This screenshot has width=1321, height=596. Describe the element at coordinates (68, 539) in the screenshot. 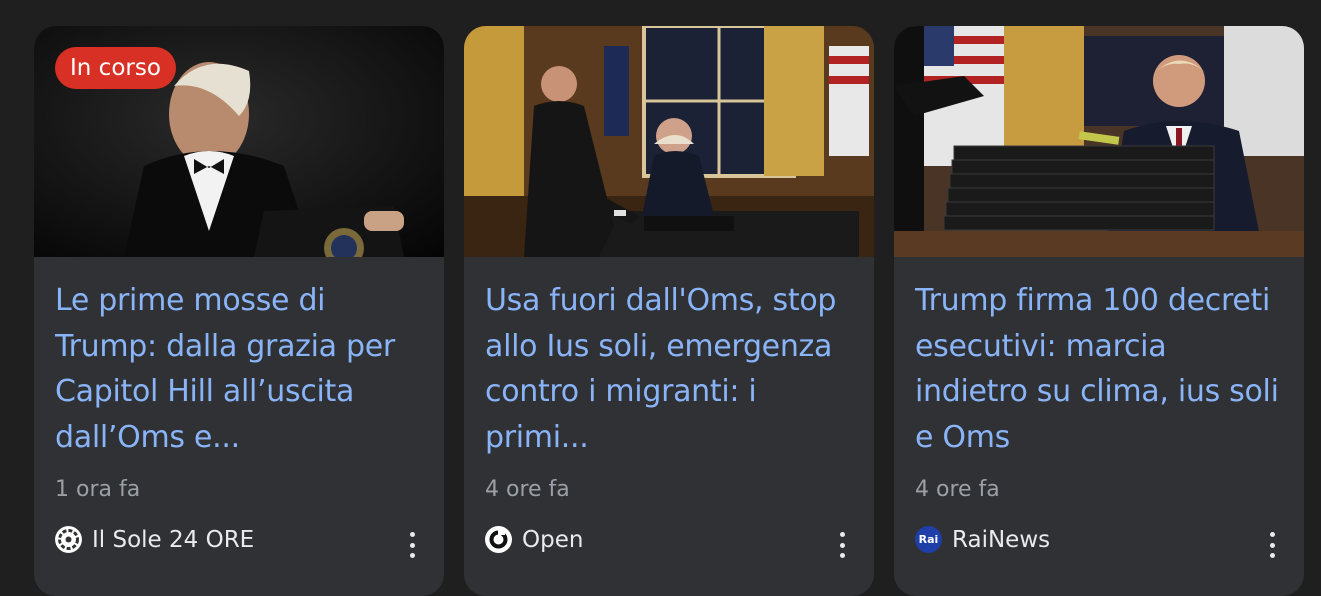

I see `il-sole-24-ore-logo` at that location.